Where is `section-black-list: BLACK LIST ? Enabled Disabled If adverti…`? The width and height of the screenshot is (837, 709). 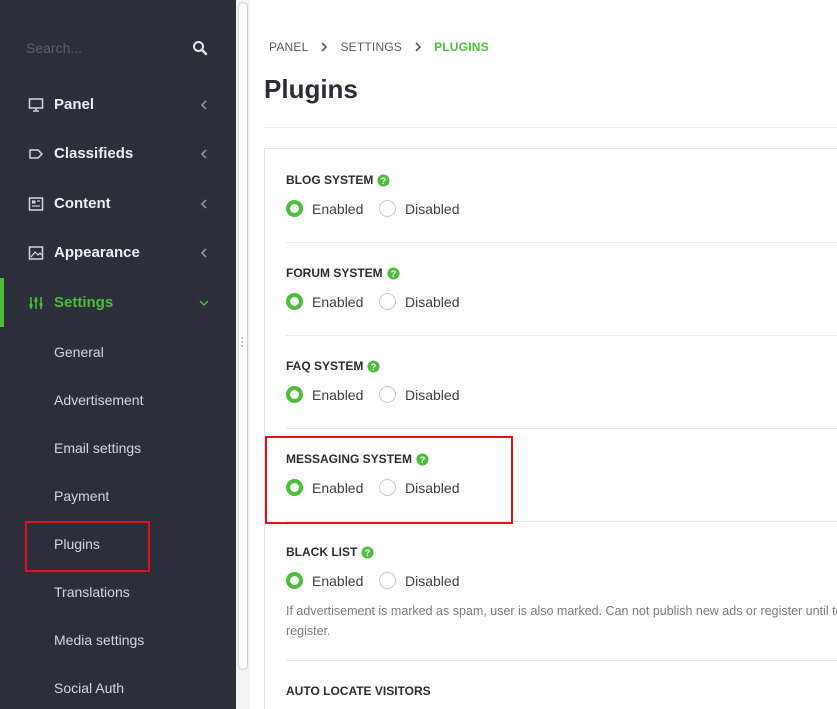 section-black-list: BLACK LIST ? Enabled Disabled If adverti… is located at coordinates (561, 595).